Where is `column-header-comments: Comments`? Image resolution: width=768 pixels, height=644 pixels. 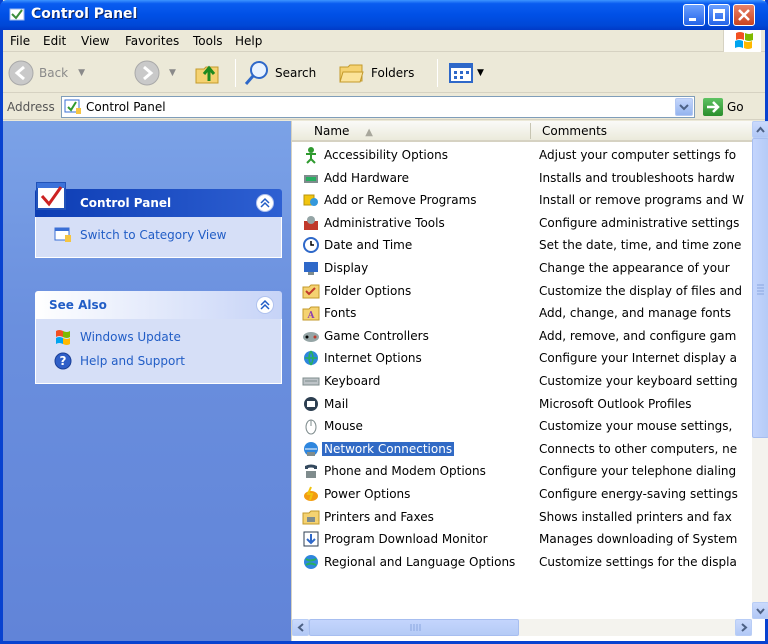
column-header-comments: Comments is located at coordinates (574, 131).